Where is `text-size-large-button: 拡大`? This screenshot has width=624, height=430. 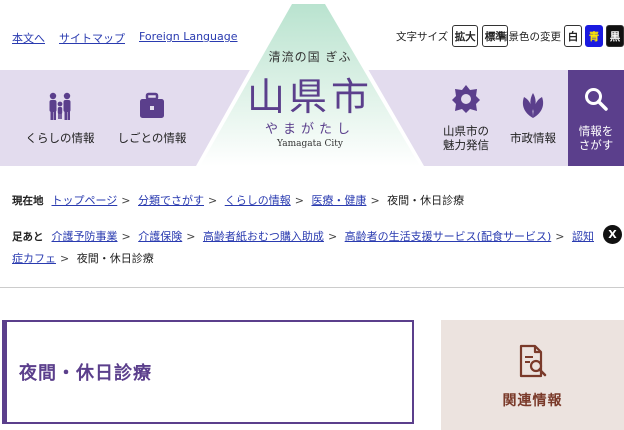
text-size-large-button: 拡大 is located at coordinates (465, 36).